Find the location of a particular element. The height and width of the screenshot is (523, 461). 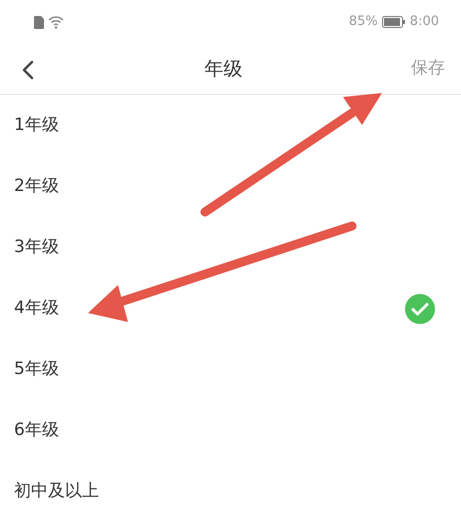

grade-label: 初中及以上 is located at coordinates (56, 491).